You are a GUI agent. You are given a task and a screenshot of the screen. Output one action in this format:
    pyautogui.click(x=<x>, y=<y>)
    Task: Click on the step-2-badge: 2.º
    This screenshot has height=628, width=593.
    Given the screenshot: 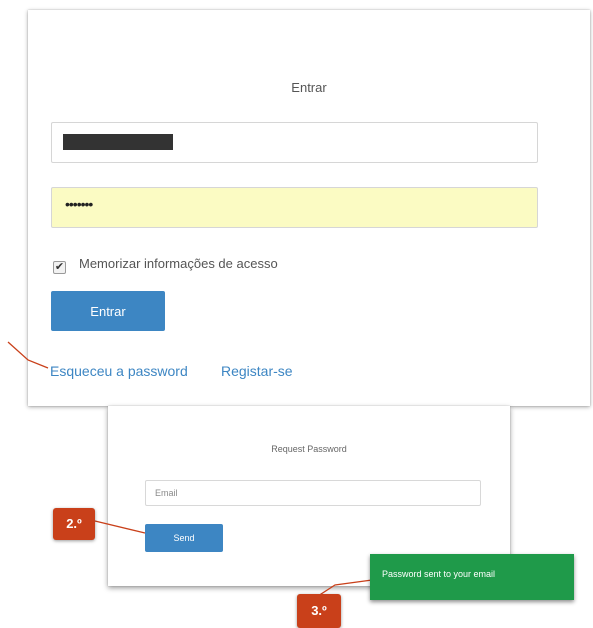 What is the action you would take?
    pyautogui.click(x=74, y=524)
    